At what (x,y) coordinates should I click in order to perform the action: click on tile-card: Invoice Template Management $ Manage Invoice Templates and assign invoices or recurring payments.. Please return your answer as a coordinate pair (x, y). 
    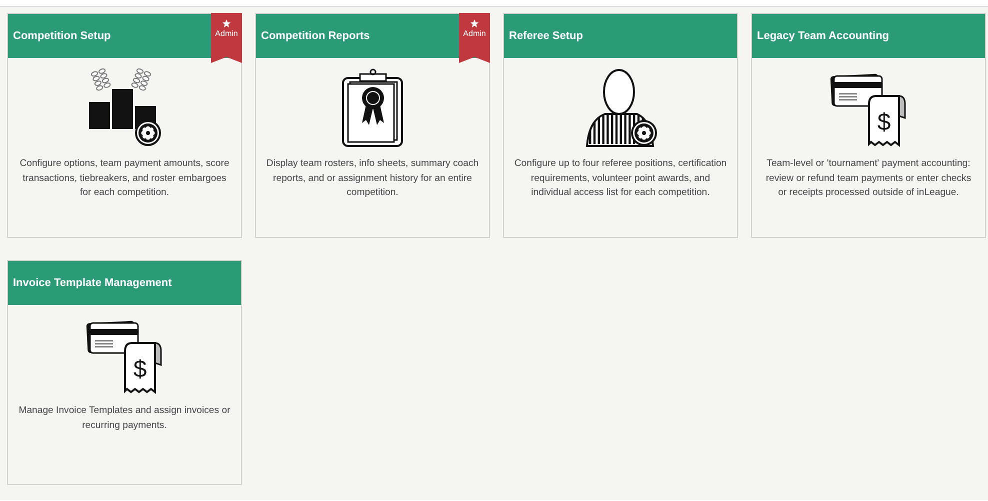
    Looking at the image, I should click on (124, 372).